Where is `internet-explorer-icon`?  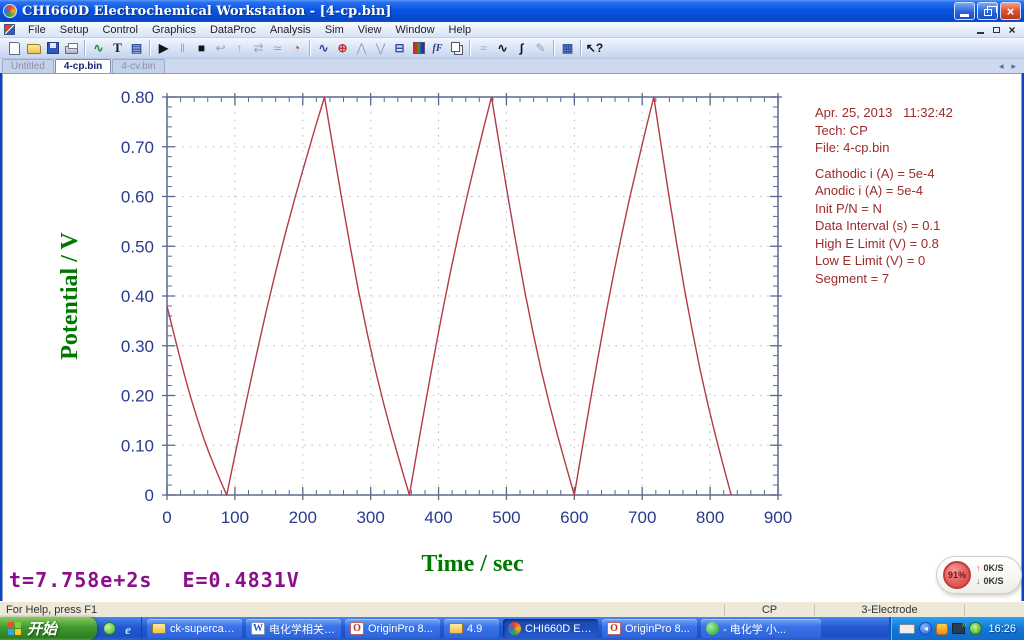
internet-explorer-icon is located at coordinates (128, 629).